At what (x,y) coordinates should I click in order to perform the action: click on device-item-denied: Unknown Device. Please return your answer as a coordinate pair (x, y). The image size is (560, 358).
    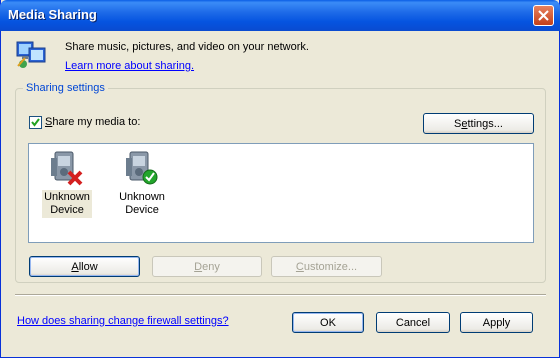
    Looking at the image, I should click on (67, 184).